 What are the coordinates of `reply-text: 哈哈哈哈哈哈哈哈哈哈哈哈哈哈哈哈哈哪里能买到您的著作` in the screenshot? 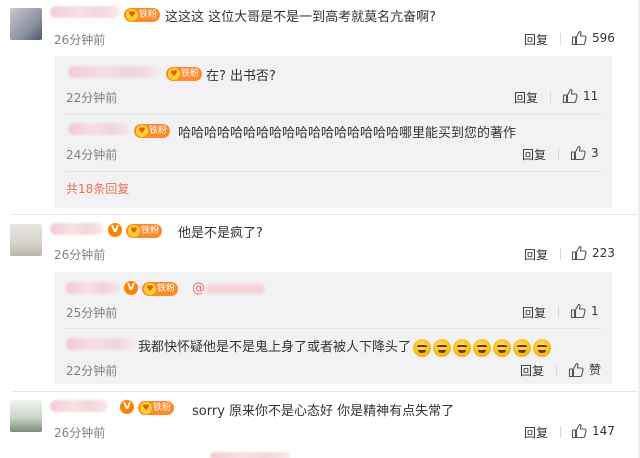 It's located at (347, 133).